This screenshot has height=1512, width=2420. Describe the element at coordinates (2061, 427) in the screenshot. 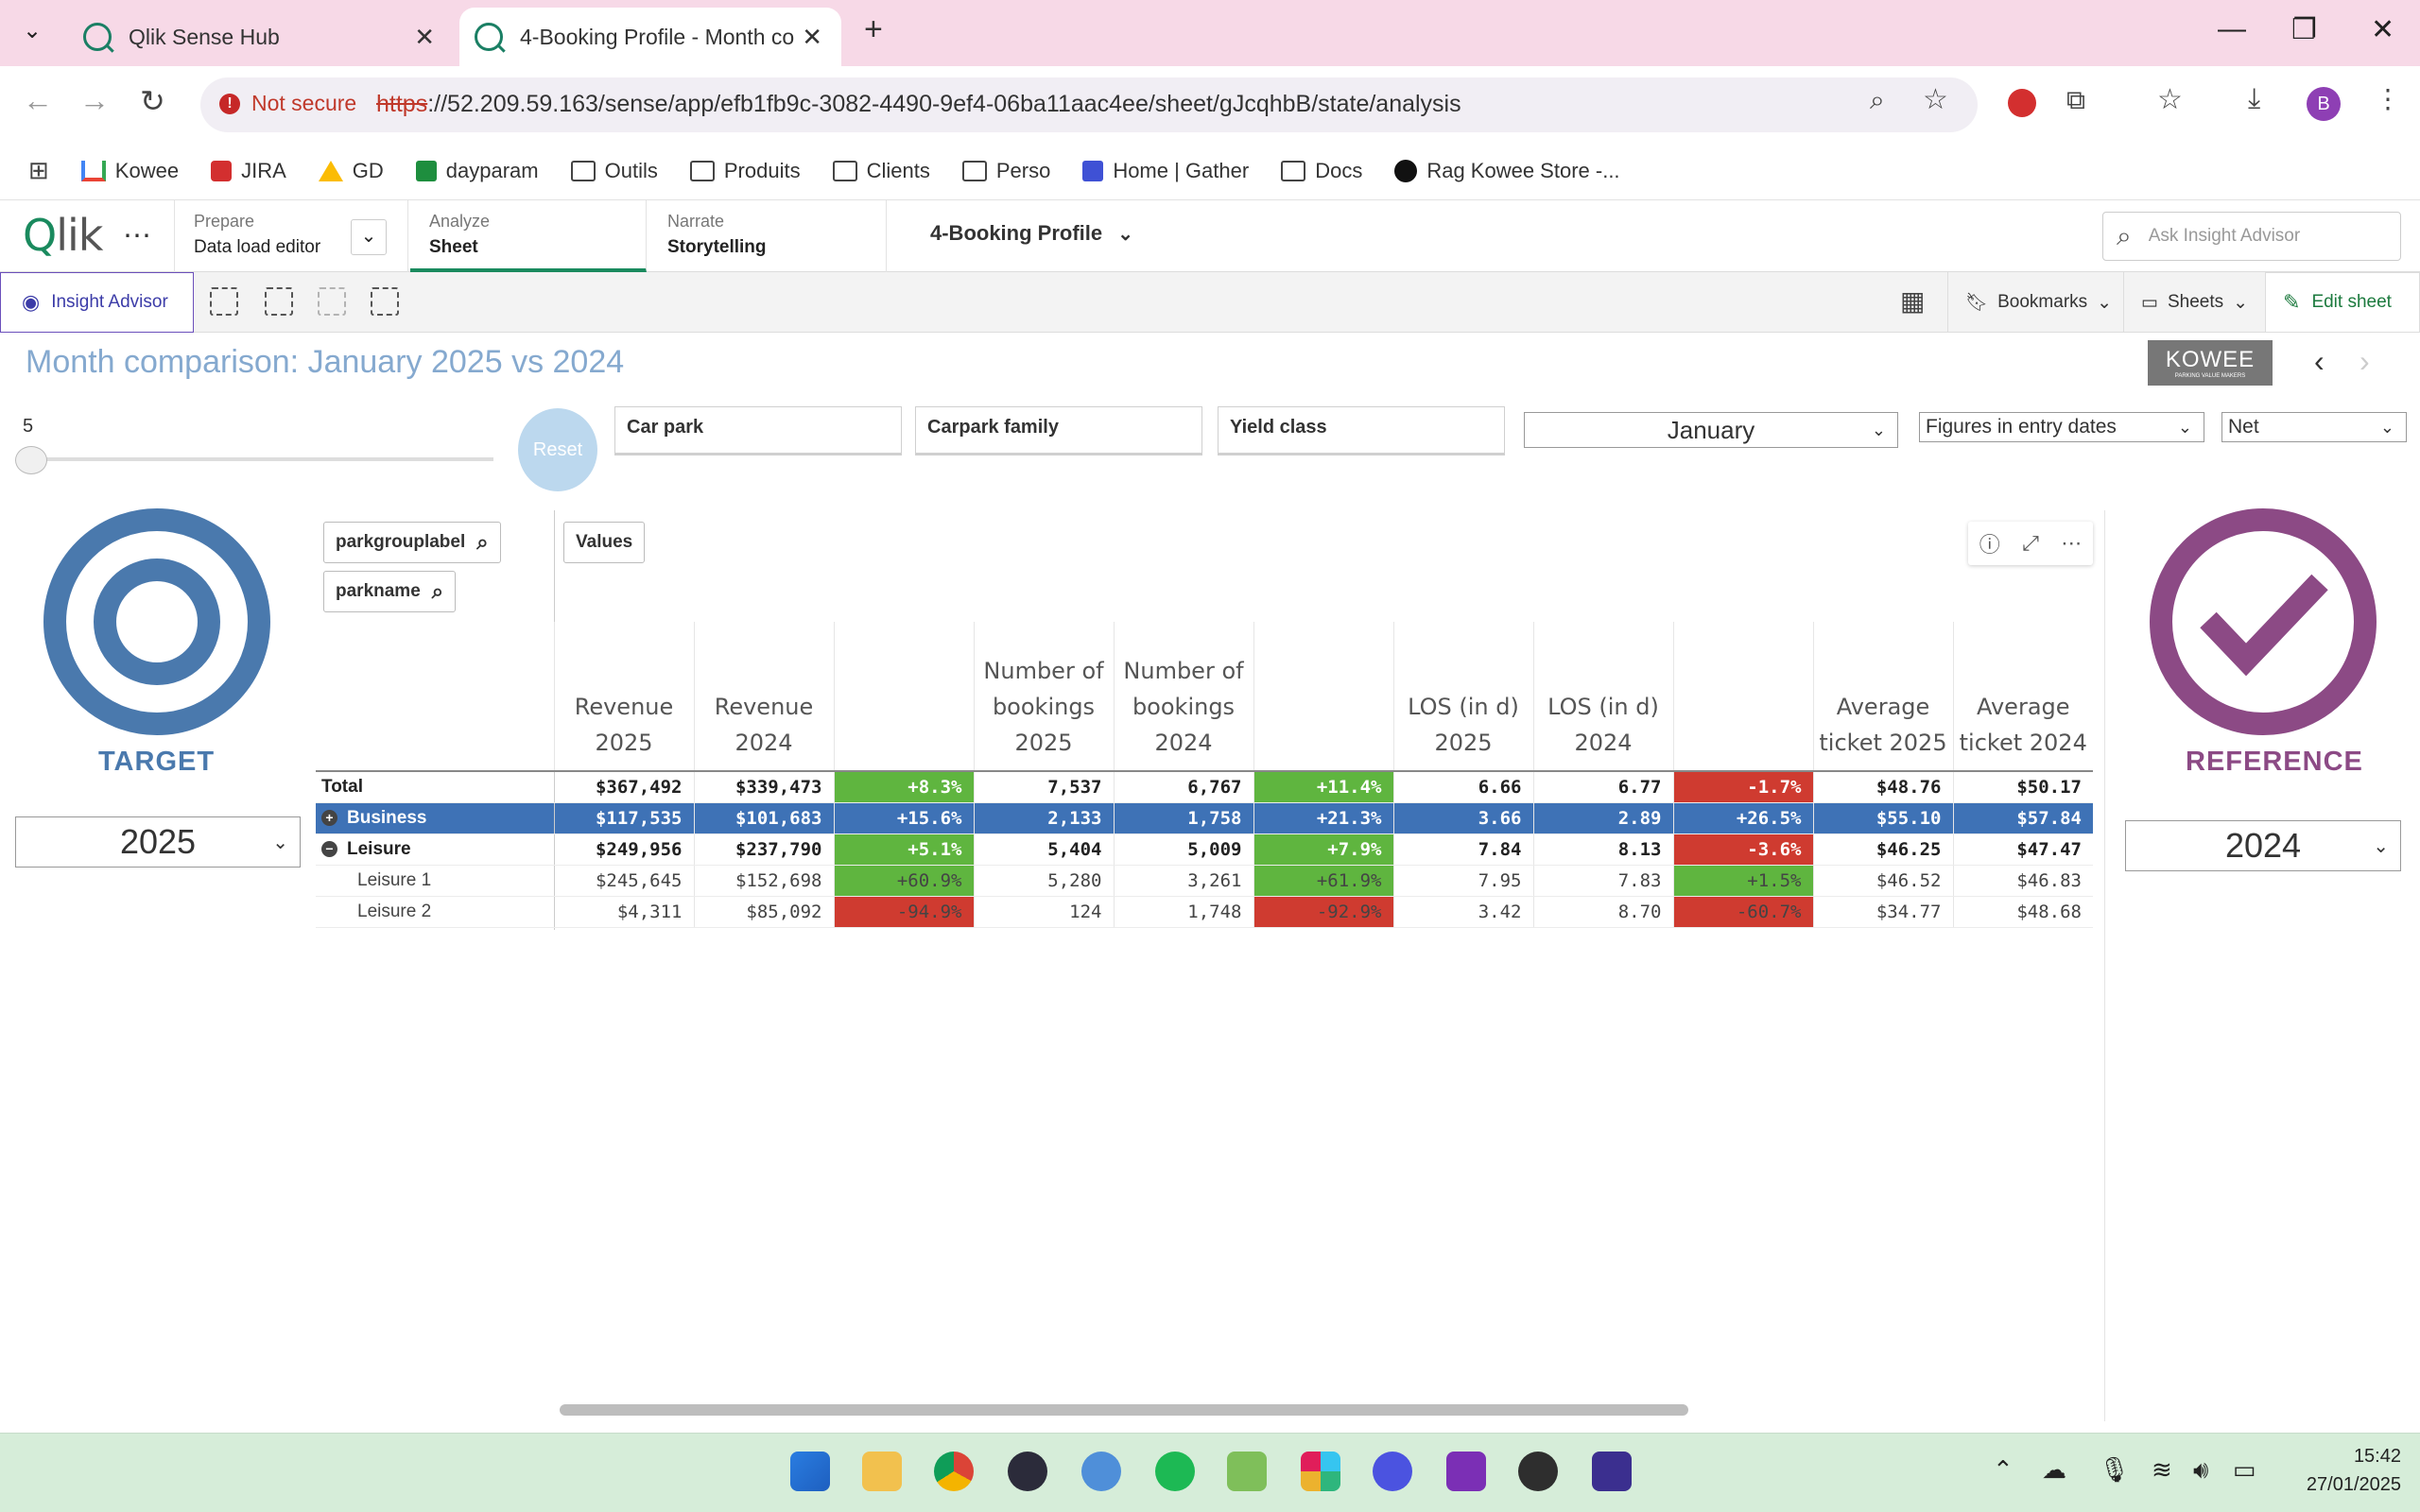

I see `figures-dropdown: Figures in entry dates ⌄` at that location.